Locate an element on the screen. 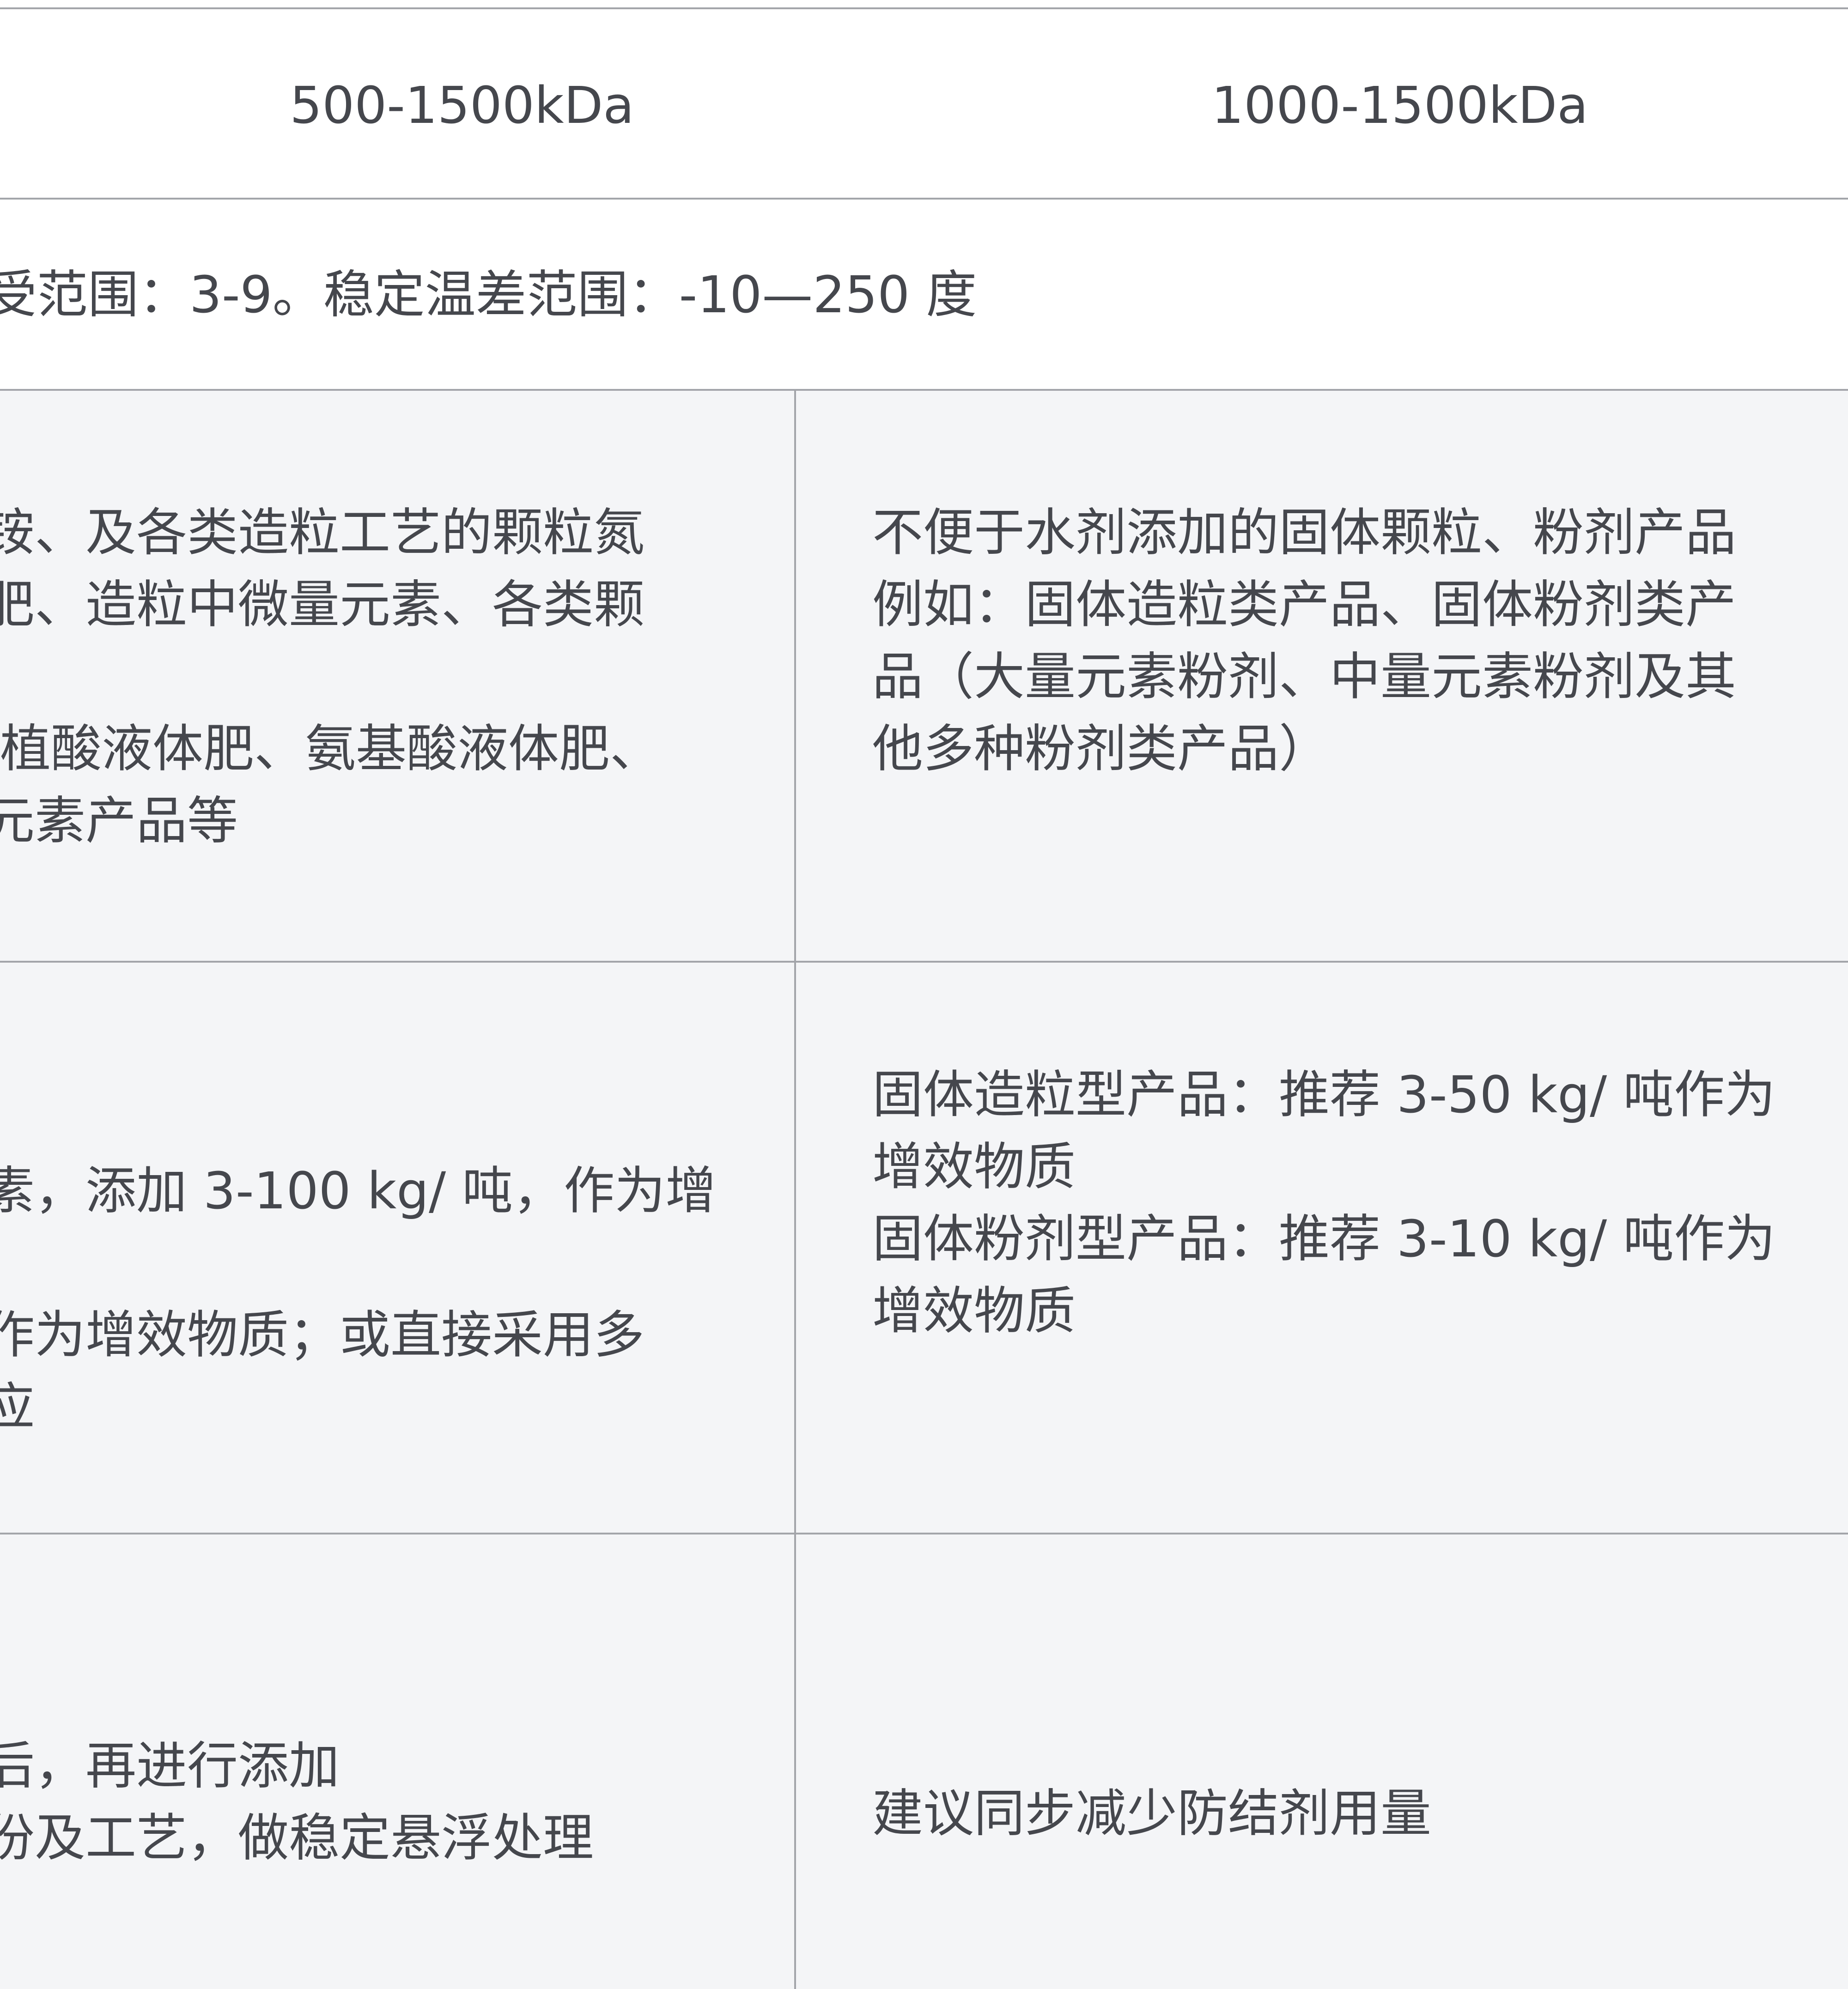  application-col3-line: 品（大量元素粉剂、中量元素粉剂及其 is located at coordinates (1304, 676).